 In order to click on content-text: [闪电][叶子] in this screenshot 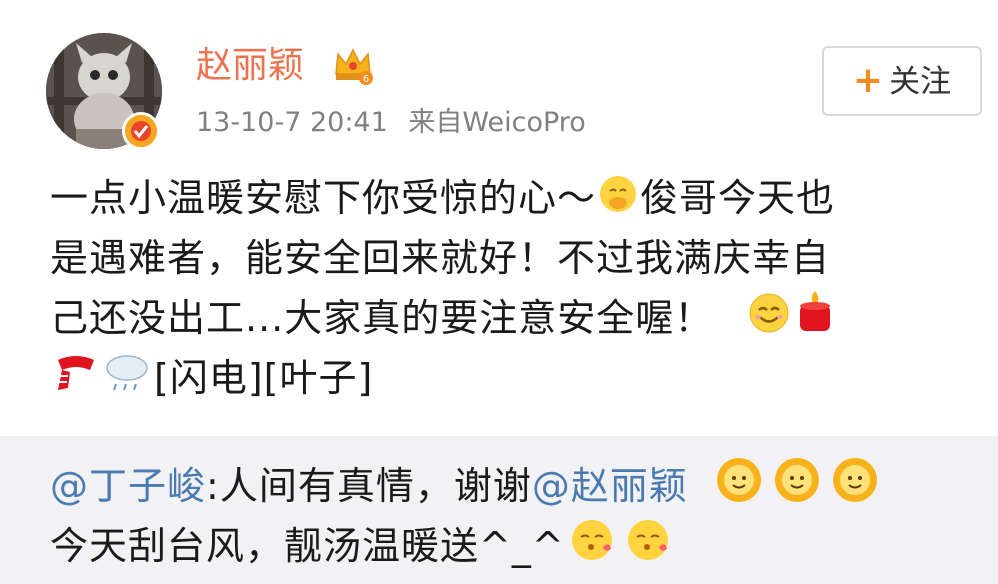, I will do `click(264, 378)`.